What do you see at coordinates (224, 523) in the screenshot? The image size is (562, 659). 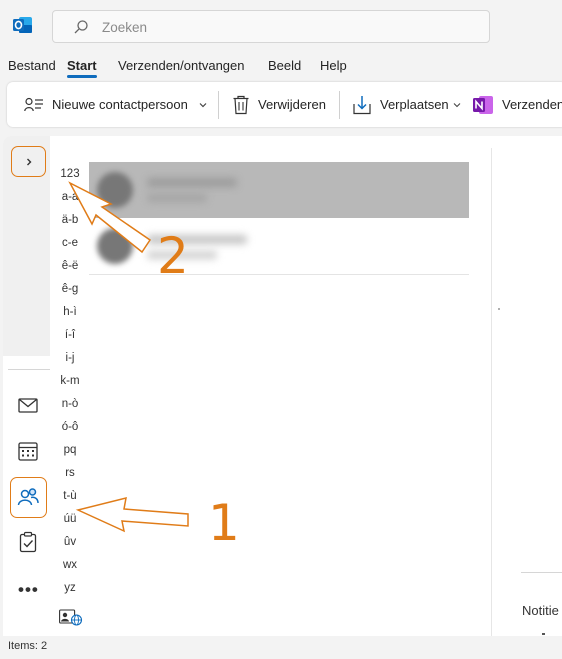 I see `annotation-number-1: 1` at bounding box center [224, 523].